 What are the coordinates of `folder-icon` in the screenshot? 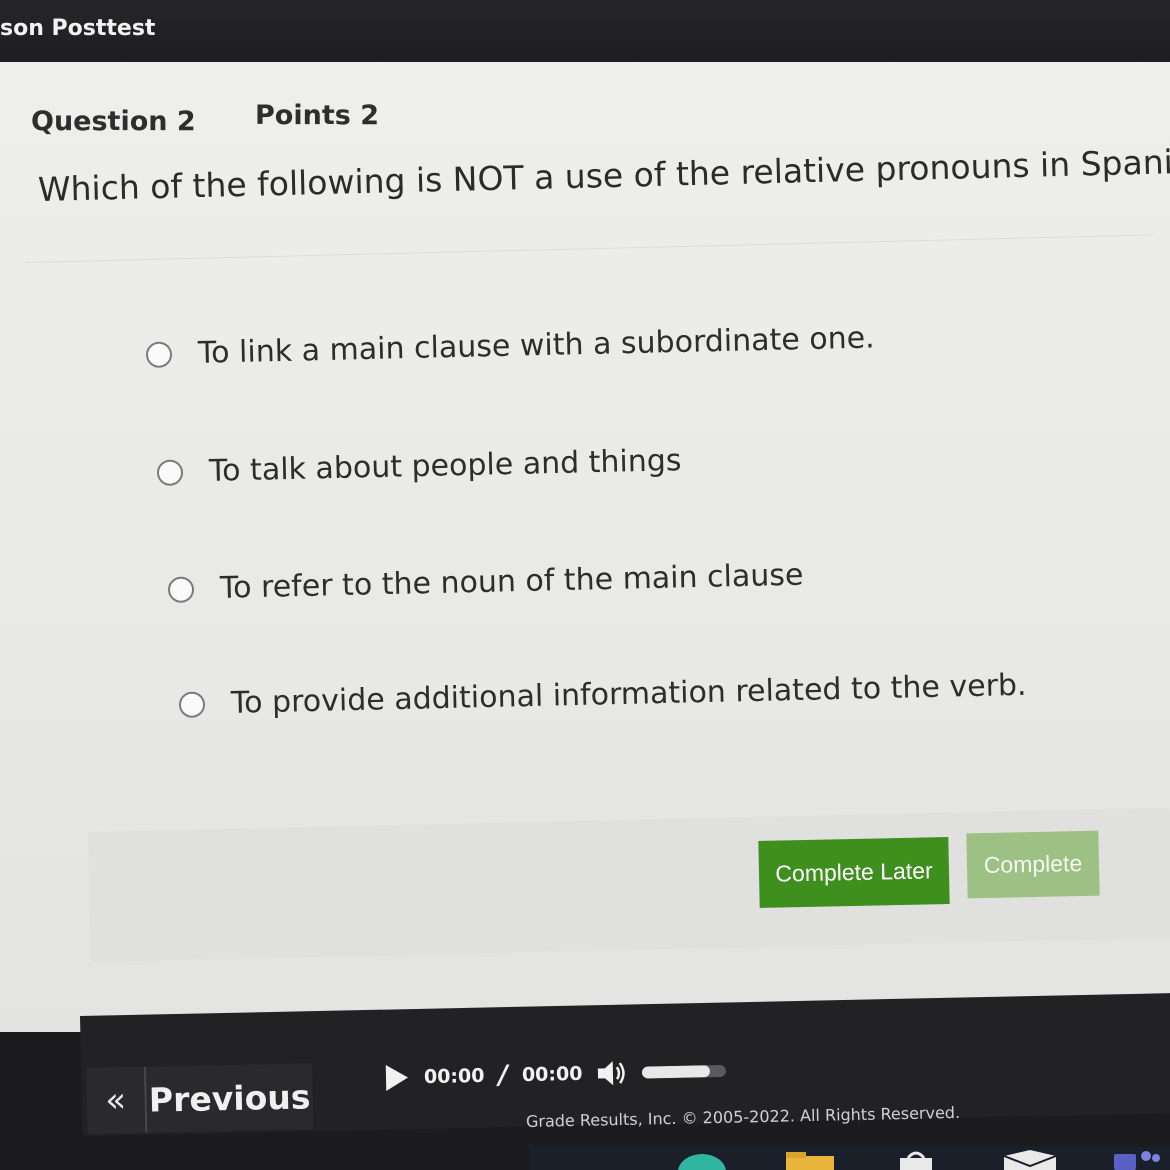 It's located at (810, 1160).